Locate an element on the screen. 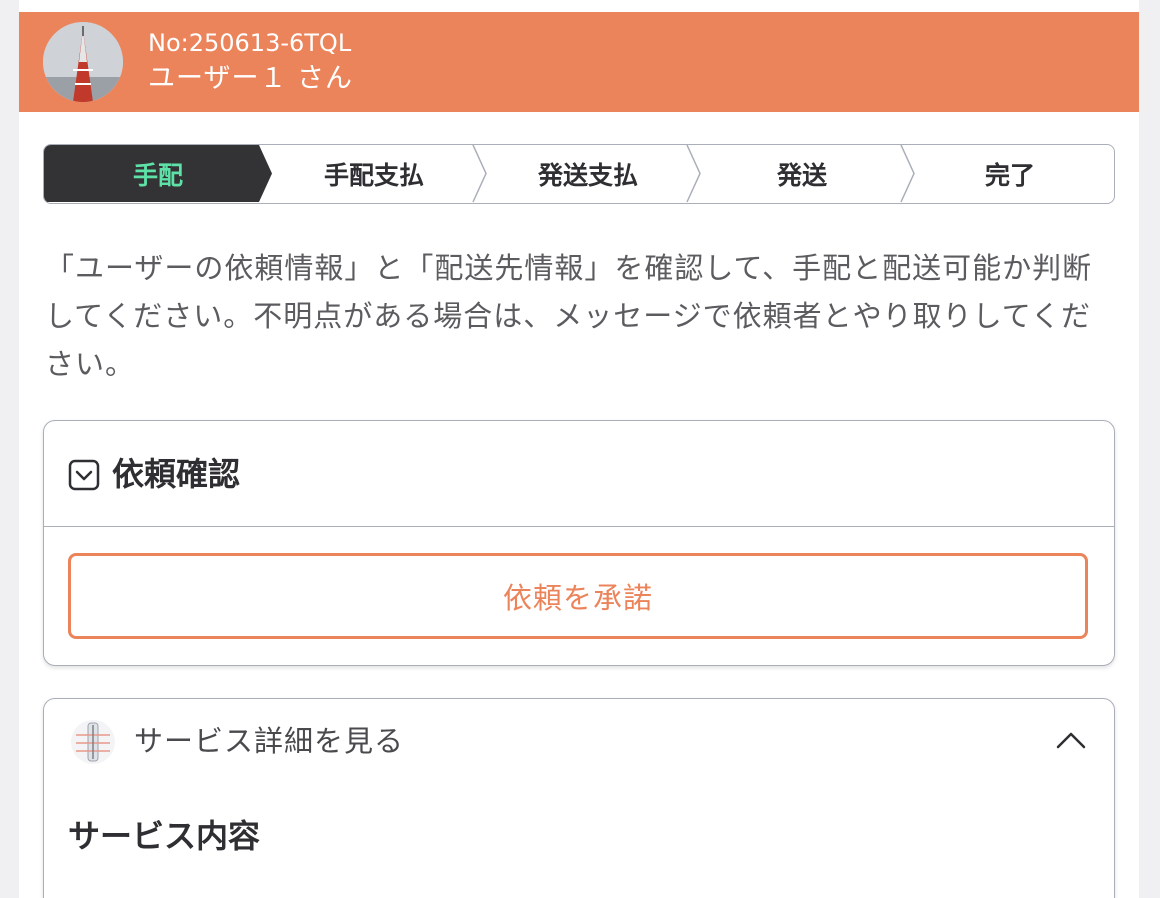 This screenshot has width=1160, height=898. card-header: 依頼確認 is located at coordinates (579, 474).